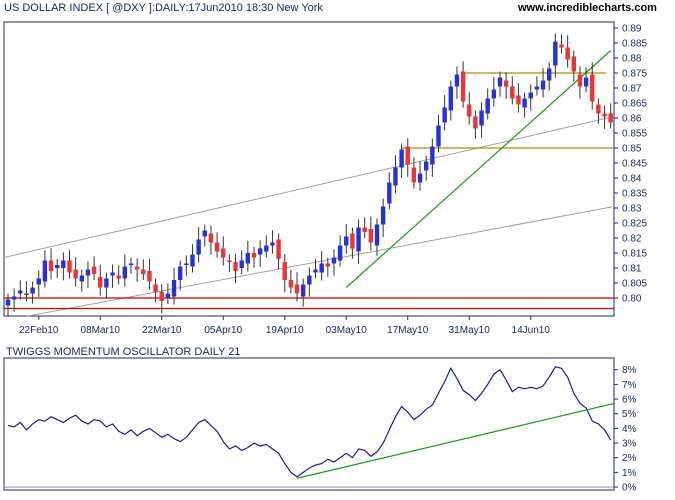  Describe the element at coordinates (101, 330) in the screenshot. I see `x-tick-label: 08Mar10` at that location.